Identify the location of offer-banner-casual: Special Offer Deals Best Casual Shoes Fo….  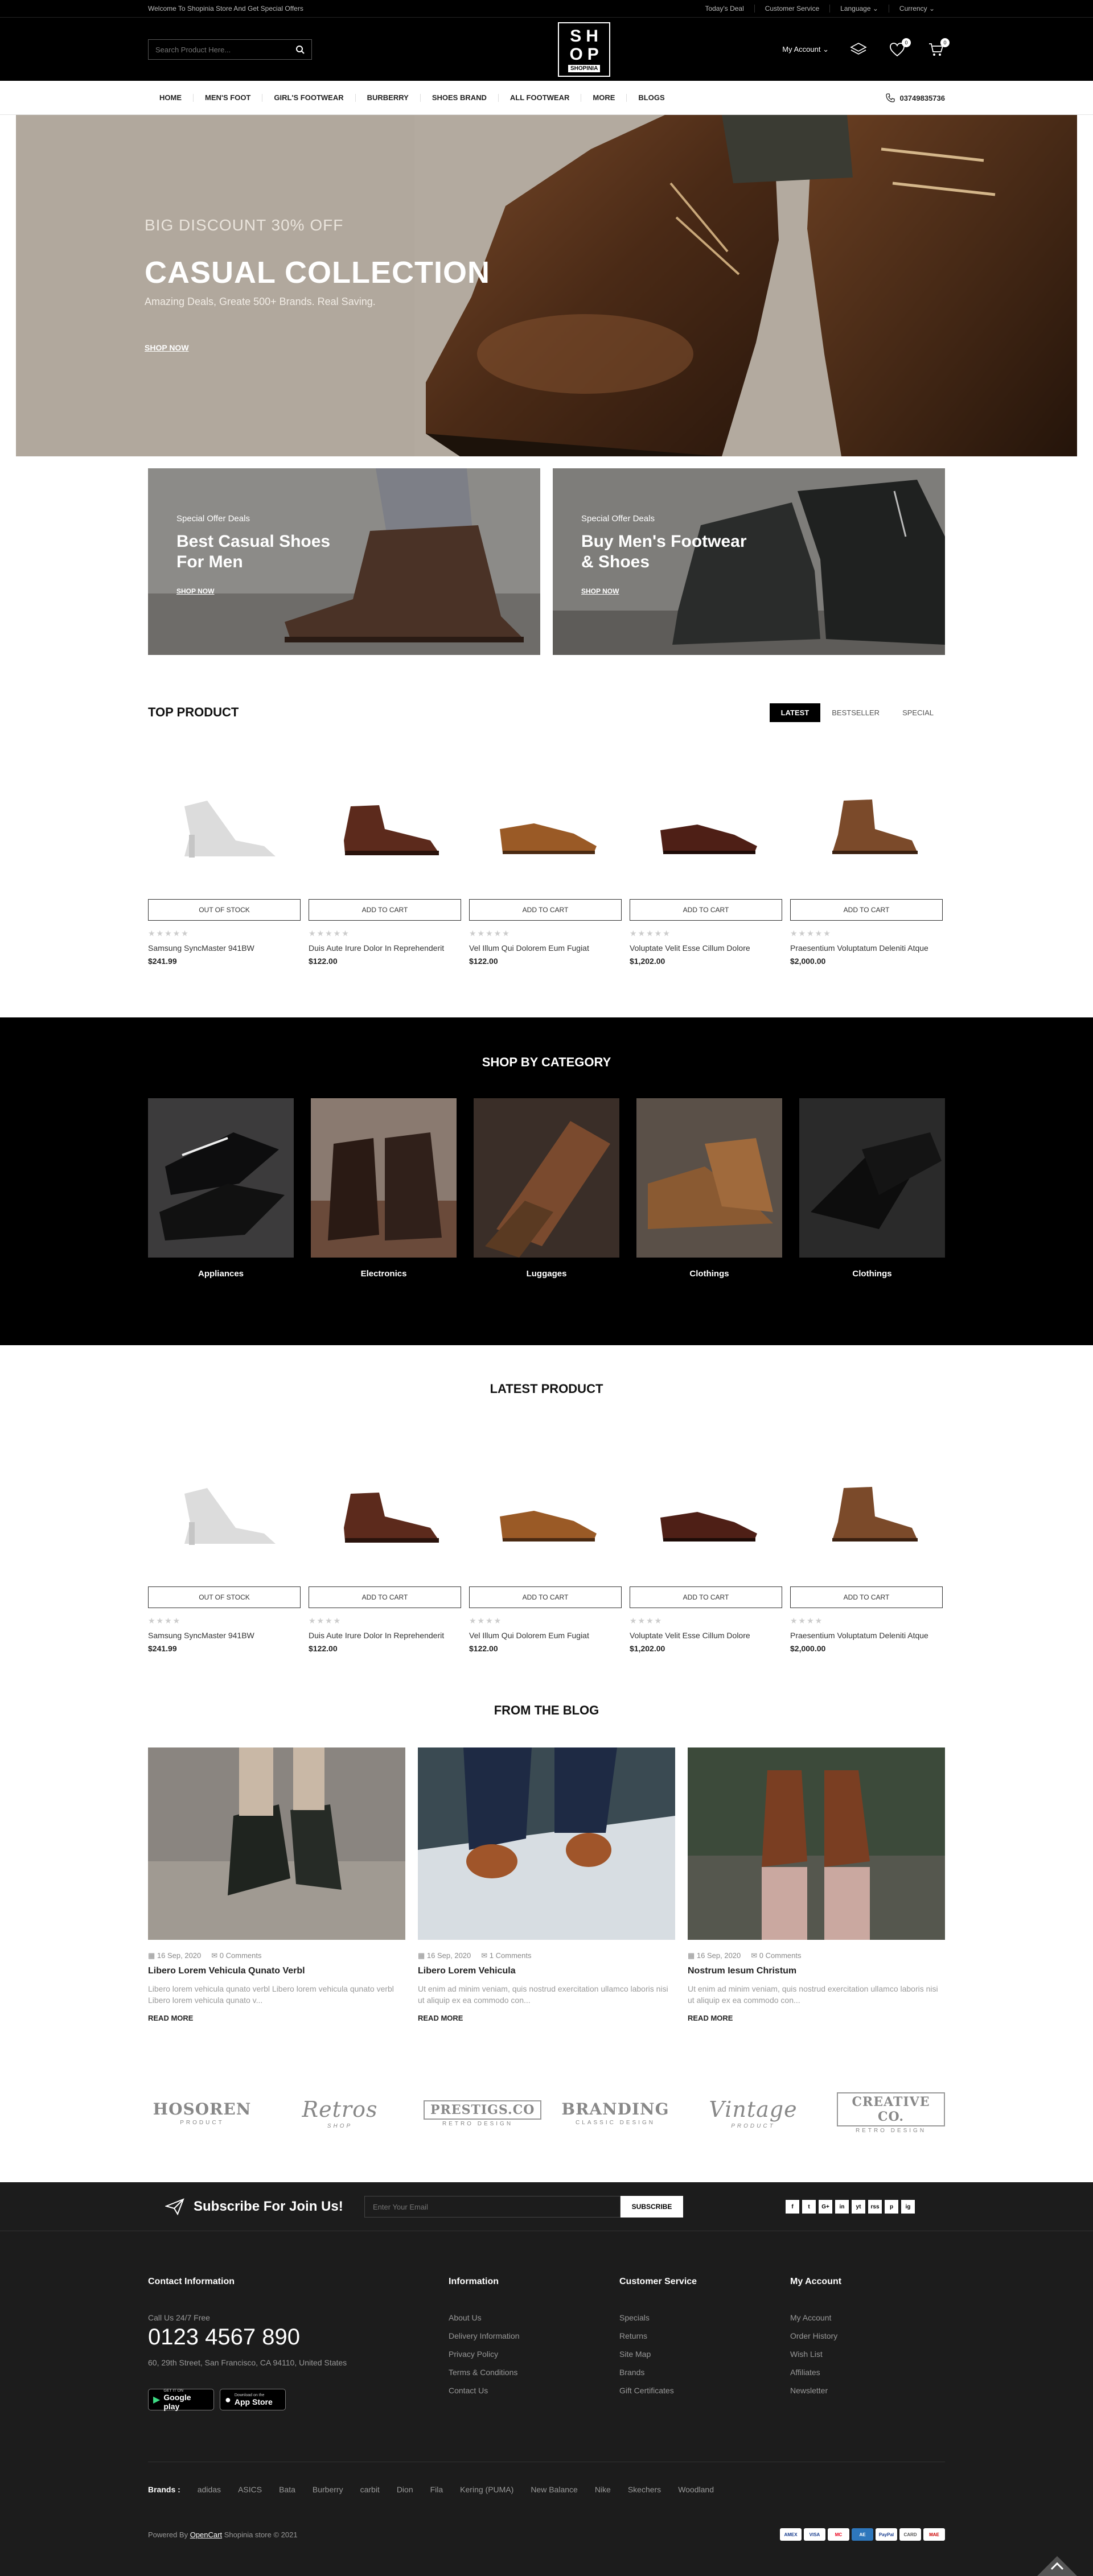
(344, 561).